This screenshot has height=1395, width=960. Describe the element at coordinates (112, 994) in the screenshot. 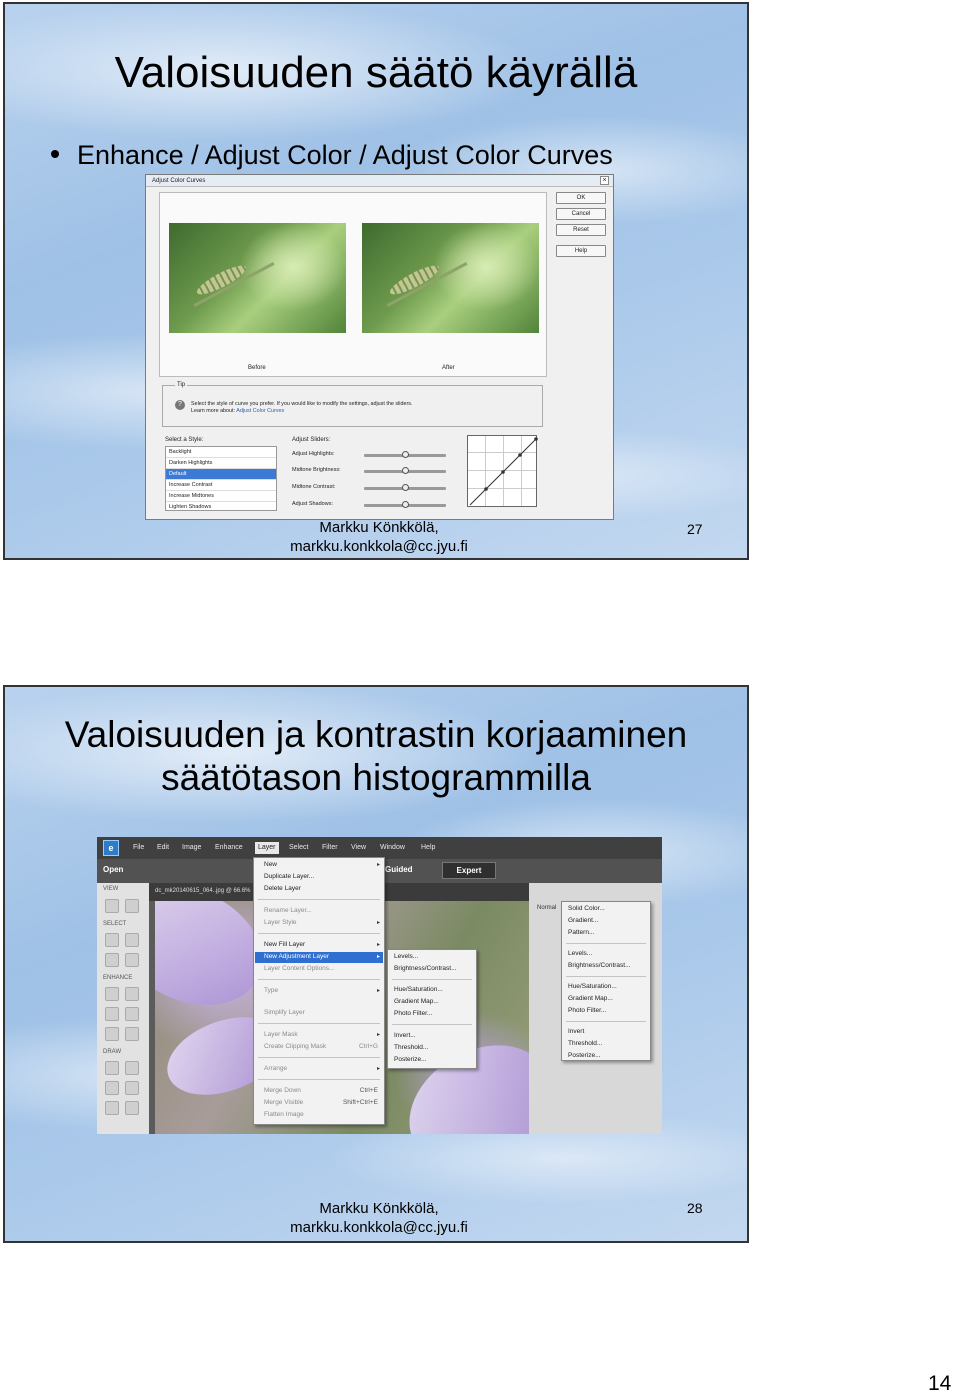

I see `red-eye-tool-icon` at that location.